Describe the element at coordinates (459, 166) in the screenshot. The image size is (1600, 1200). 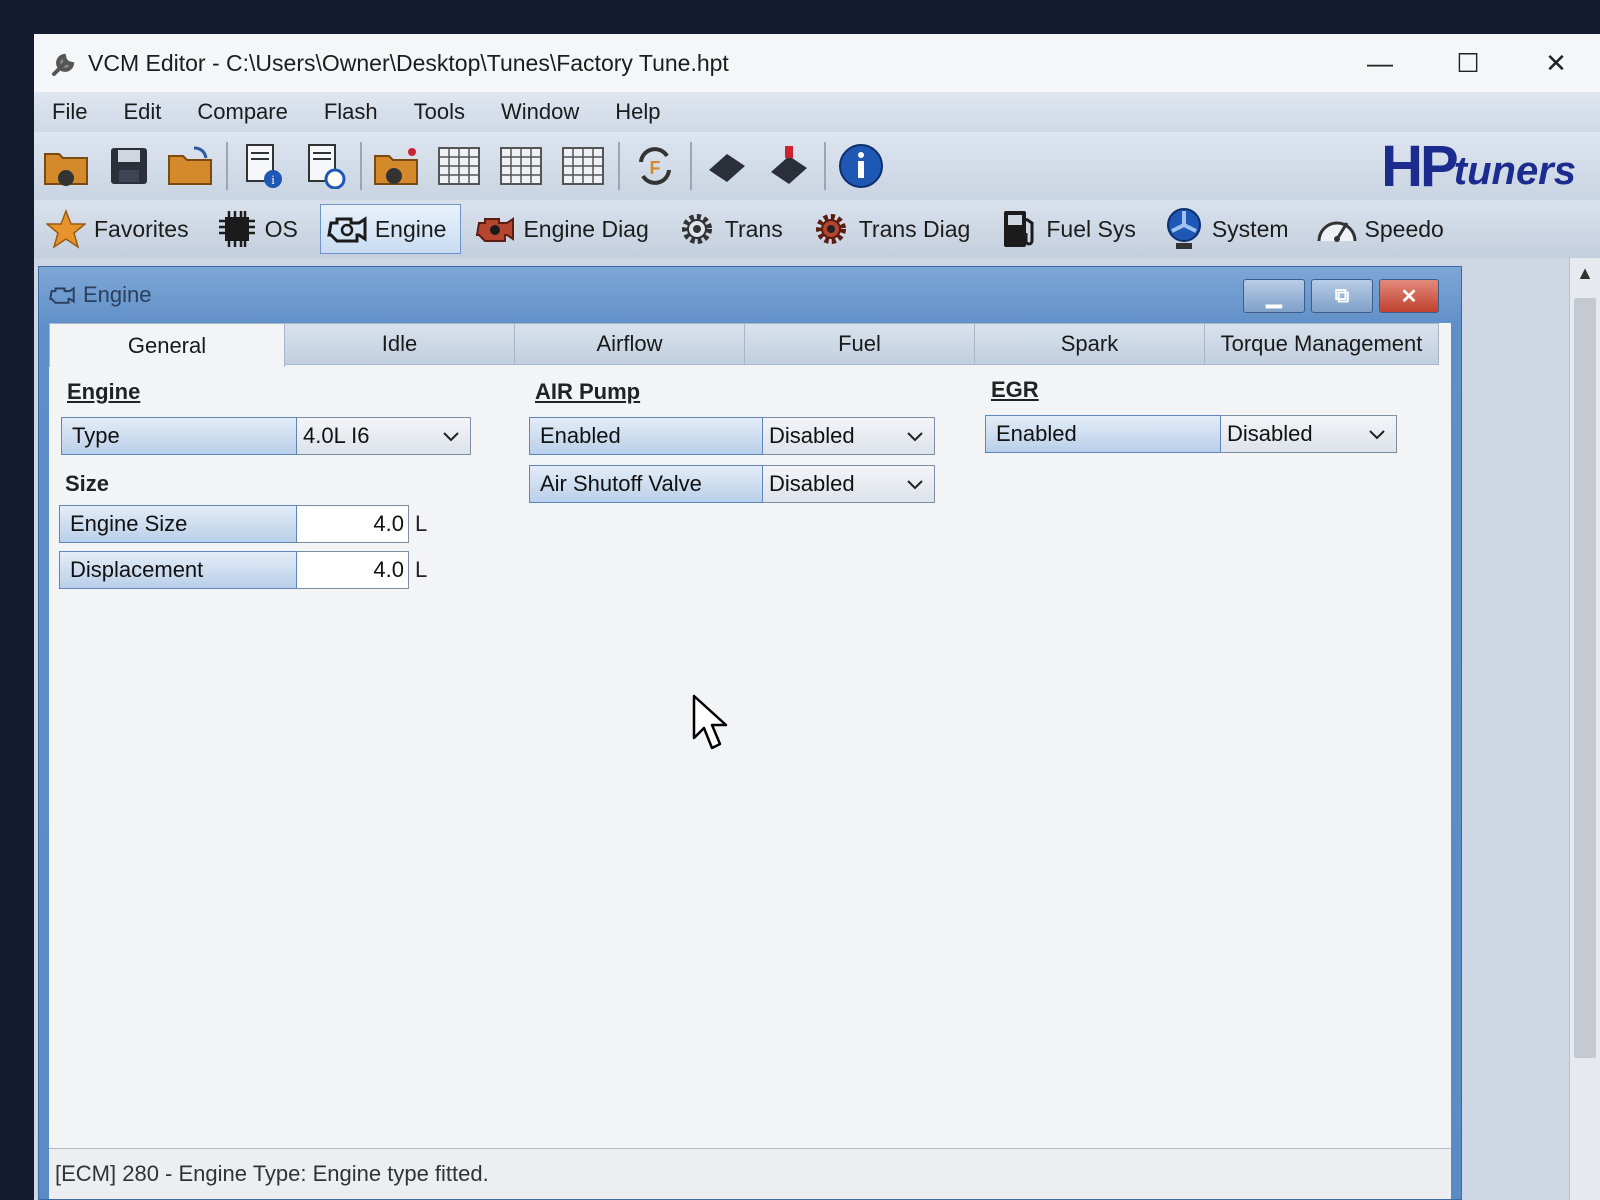
I see `table-icon` at that location.